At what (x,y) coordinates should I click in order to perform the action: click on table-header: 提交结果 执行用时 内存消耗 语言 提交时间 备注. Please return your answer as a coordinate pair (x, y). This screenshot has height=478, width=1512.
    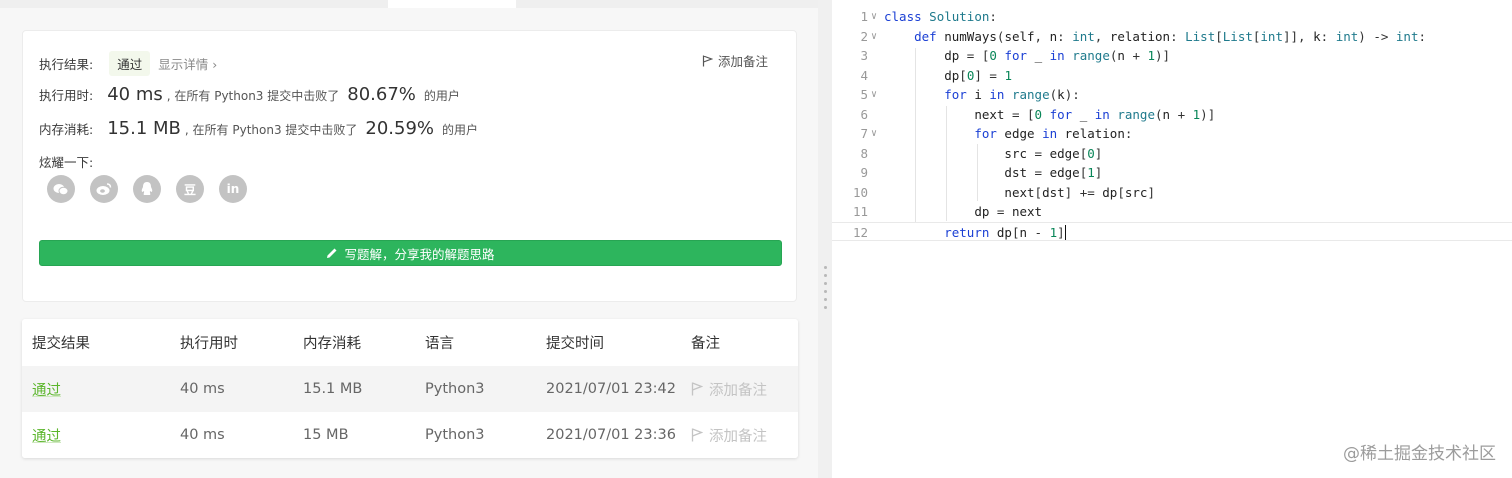
    Looking at the image, I should click on (410, 342).